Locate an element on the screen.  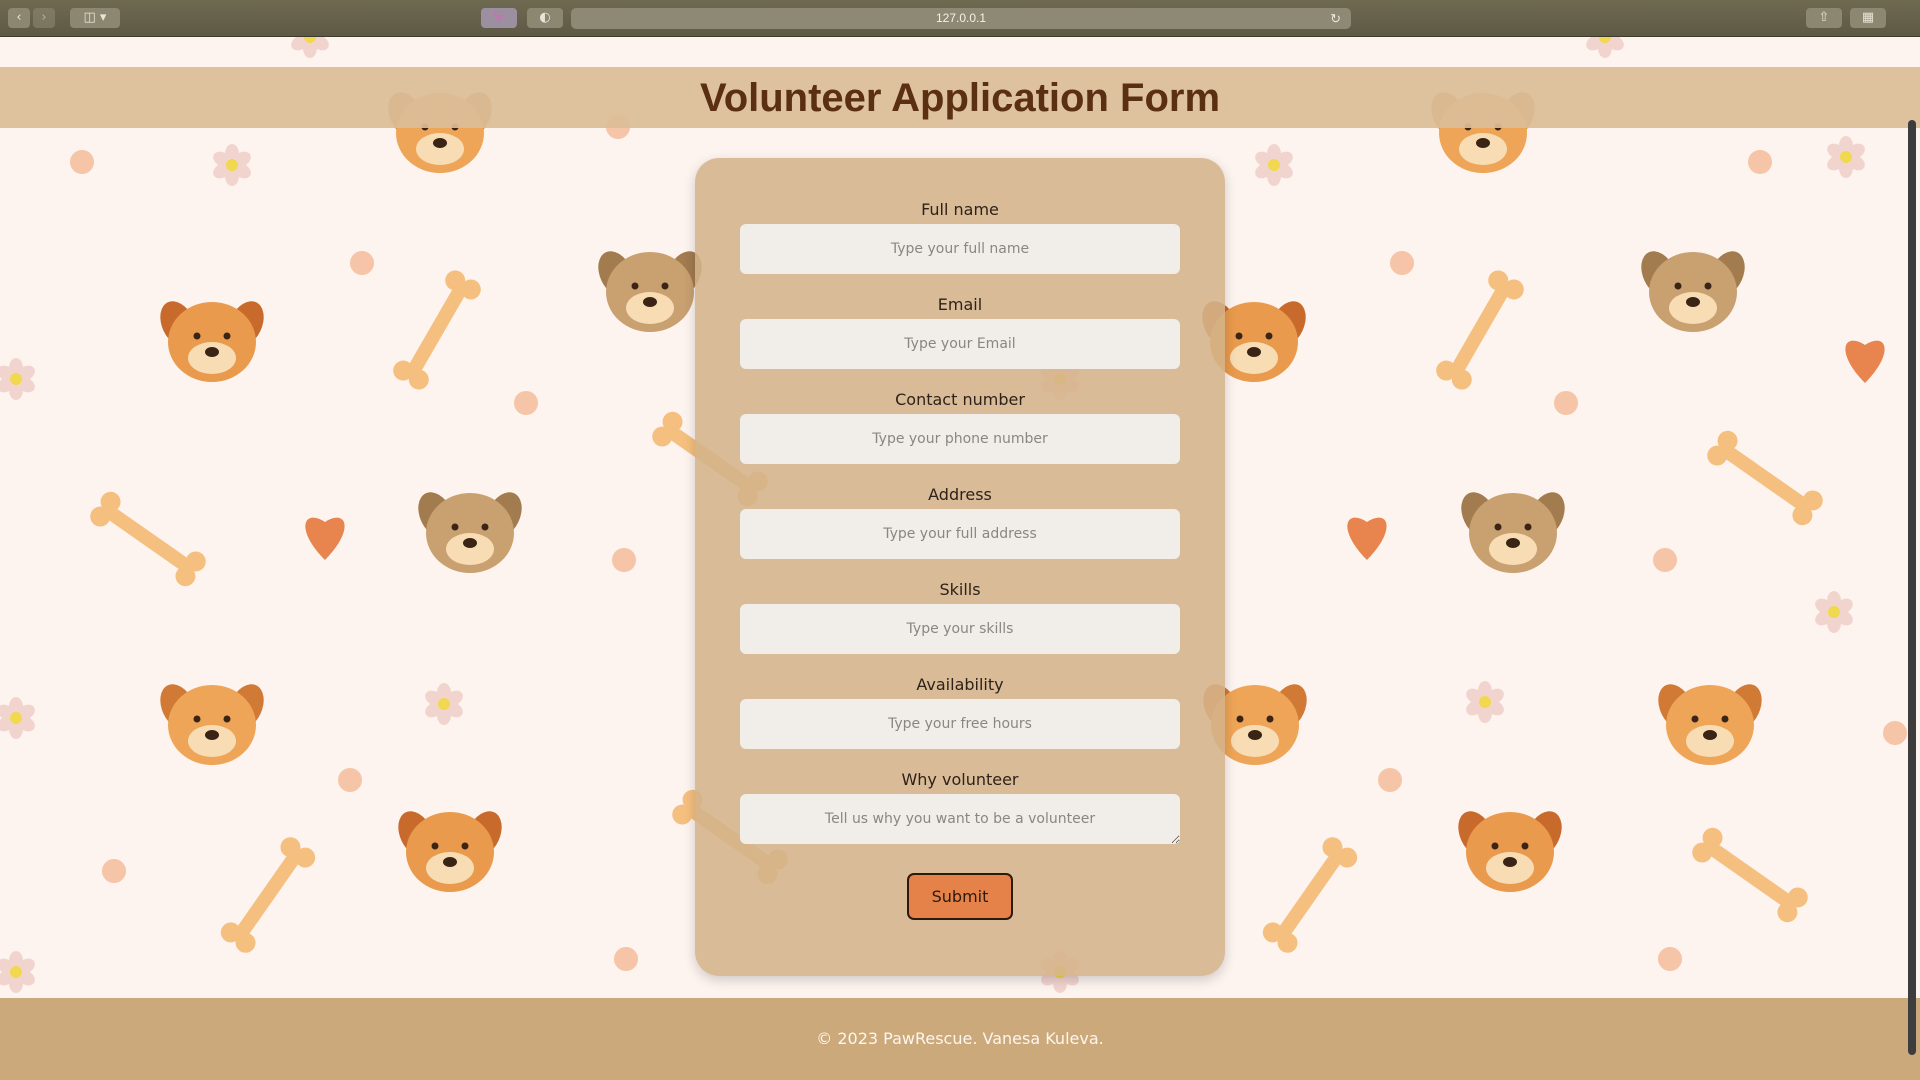
shield-icon: ⛨ is located at coordinates (499, 18).